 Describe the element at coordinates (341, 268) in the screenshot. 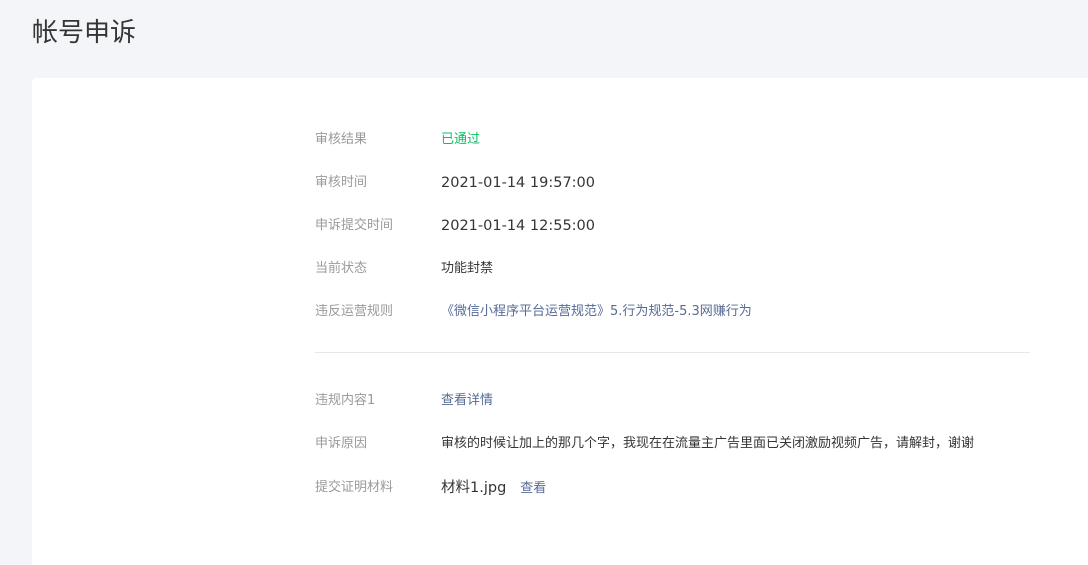

I see `current-status-label: 当前状态` at that location.